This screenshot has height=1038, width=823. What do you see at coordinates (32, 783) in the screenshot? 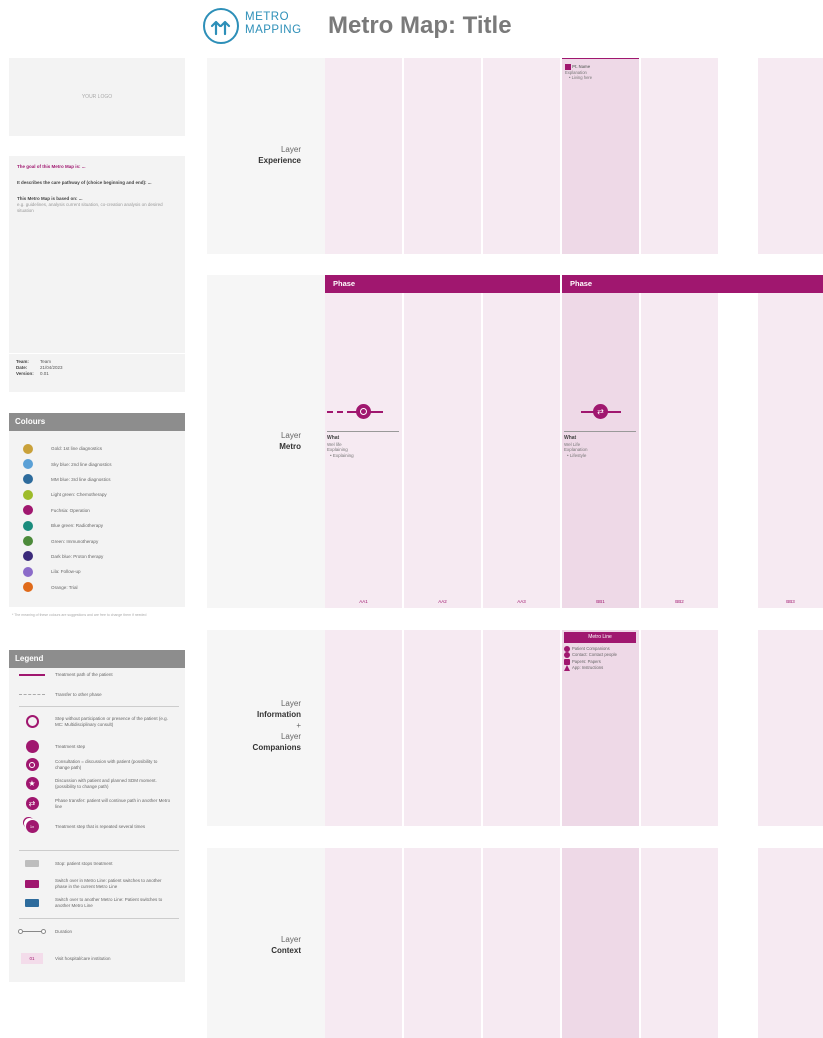
I see `star-circle-icon: ★` at bounding box center [32, 783].